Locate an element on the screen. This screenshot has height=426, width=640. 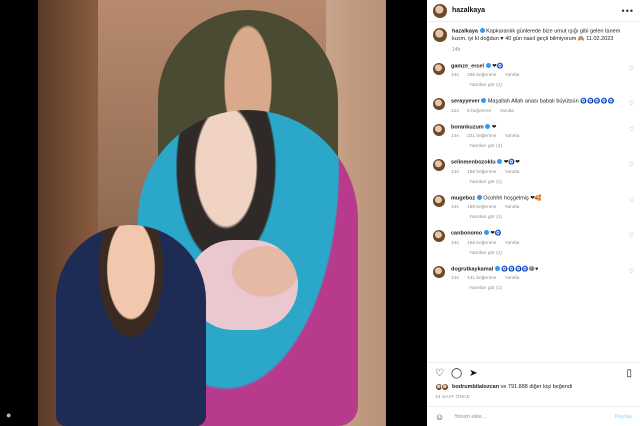
more-horizontal-icon: ••• is located at coordinates (628, 11).